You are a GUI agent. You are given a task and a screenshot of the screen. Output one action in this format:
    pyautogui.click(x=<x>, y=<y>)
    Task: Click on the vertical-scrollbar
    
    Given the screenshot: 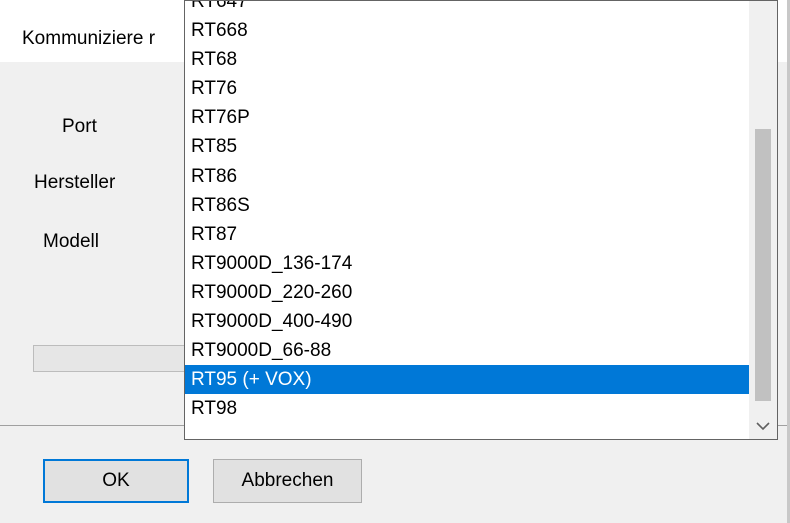 What is the action you would take?
    pyautogui.click(x=763, y=220)
    